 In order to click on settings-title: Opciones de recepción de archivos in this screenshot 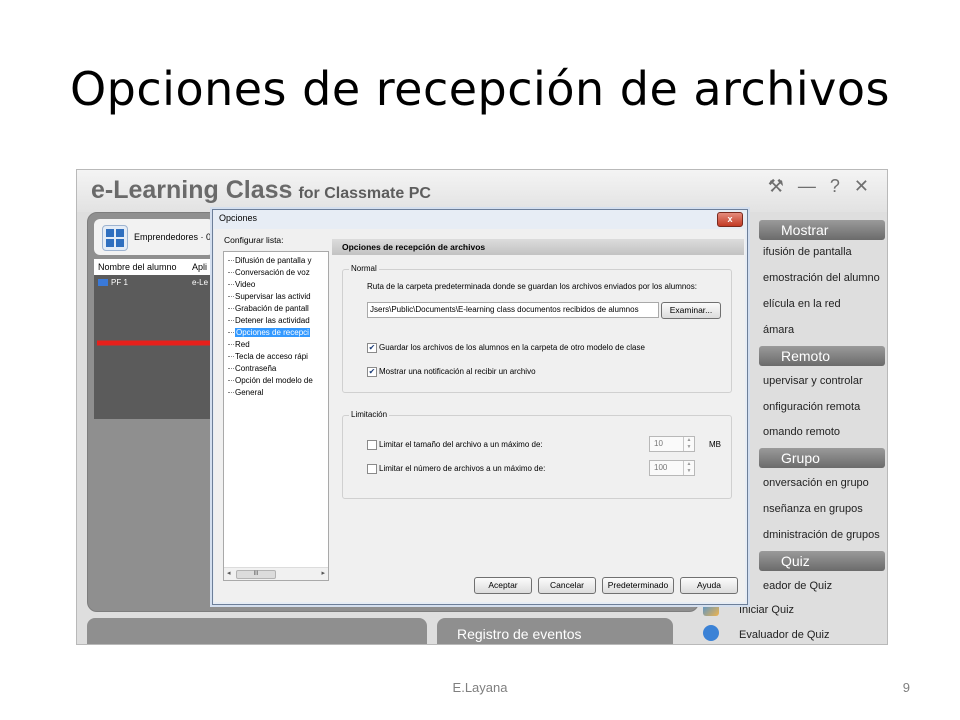, I will do `click(538, 247)`.